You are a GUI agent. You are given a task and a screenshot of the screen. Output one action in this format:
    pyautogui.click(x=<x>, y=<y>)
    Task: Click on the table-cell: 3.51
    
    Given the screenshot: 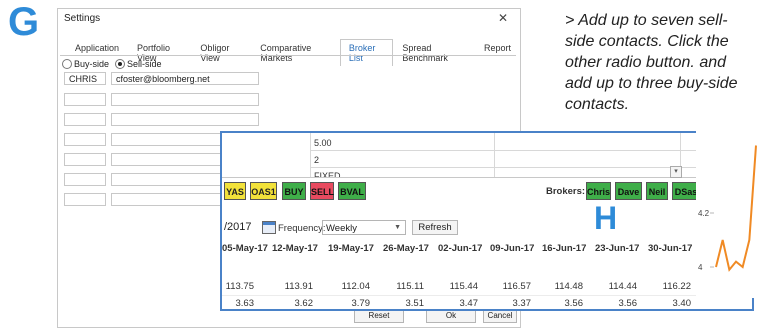 What is the action you would take?
    pyautogui.click(x=415, y=303)
    